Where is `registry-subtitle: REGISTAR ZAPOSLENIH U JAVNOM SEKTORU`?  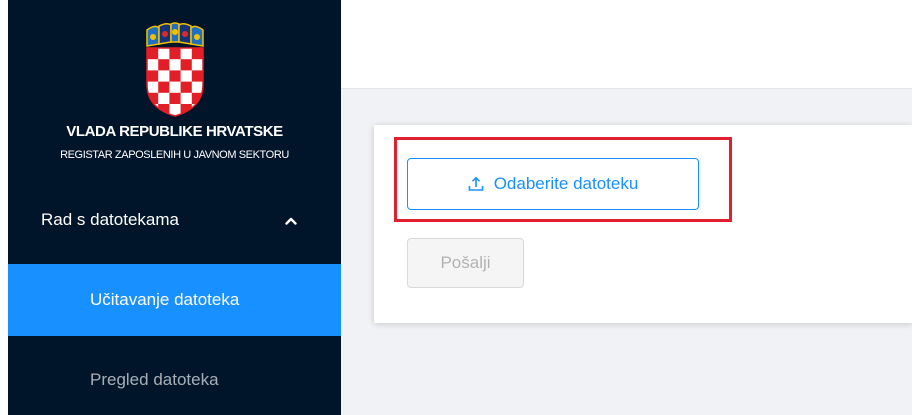
registry-subtitle: REGISTAR ZAPOSLENIH U JAVNOM SEKTORU is located at coordinates (174, 155).